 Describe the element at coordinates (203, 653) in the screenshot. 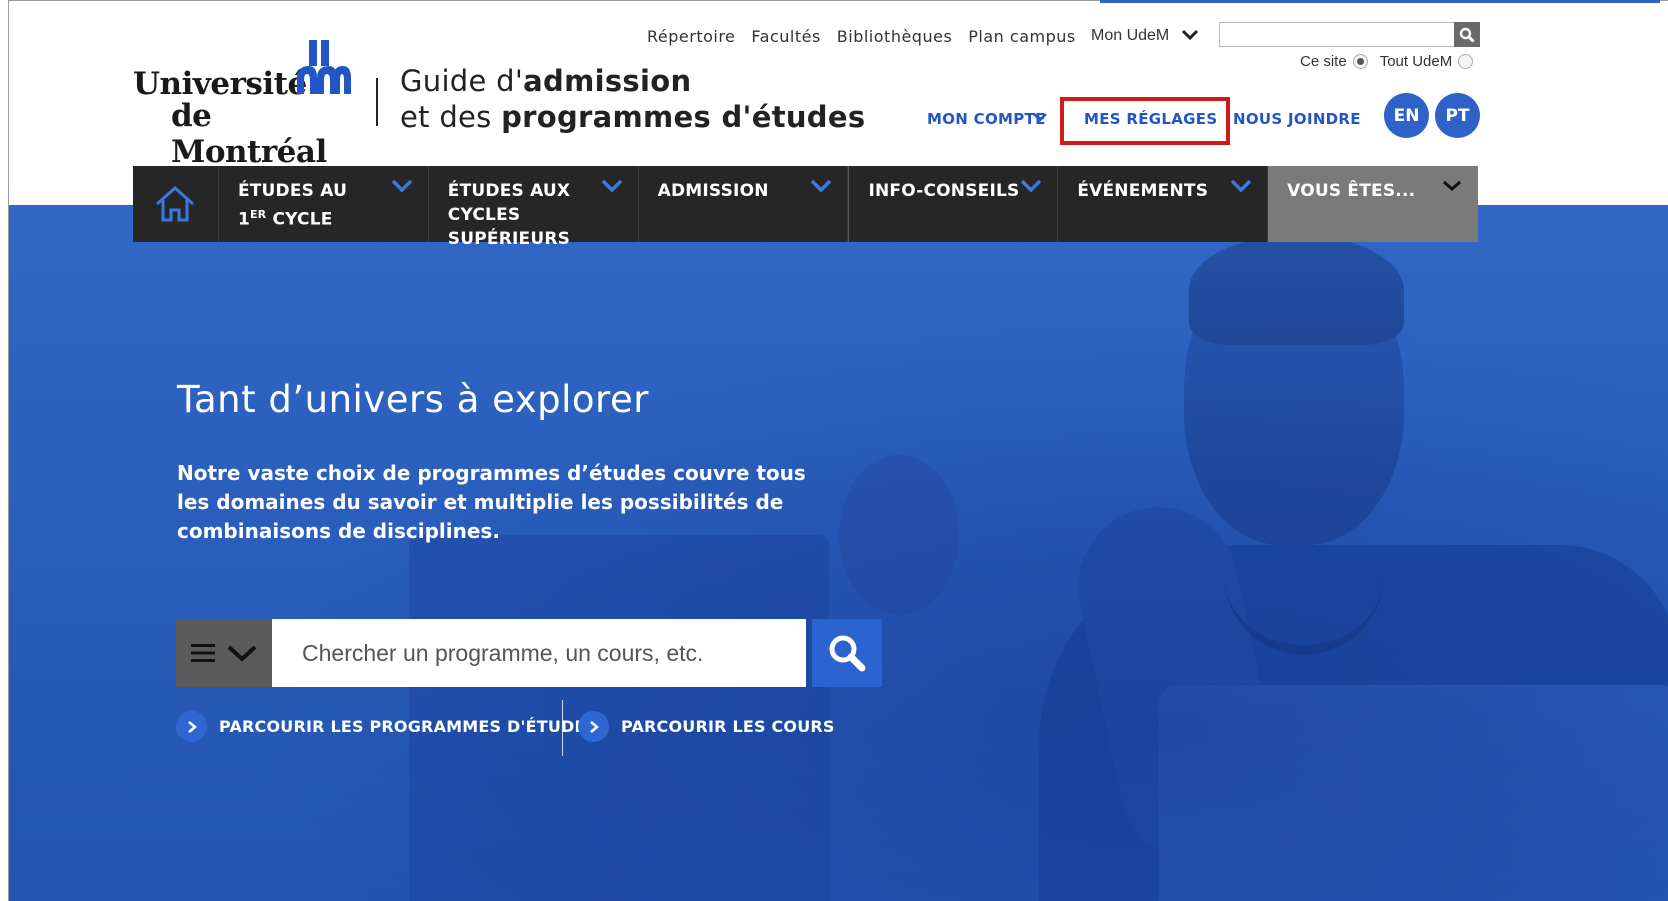

I see `hamburger-icon` at that location.